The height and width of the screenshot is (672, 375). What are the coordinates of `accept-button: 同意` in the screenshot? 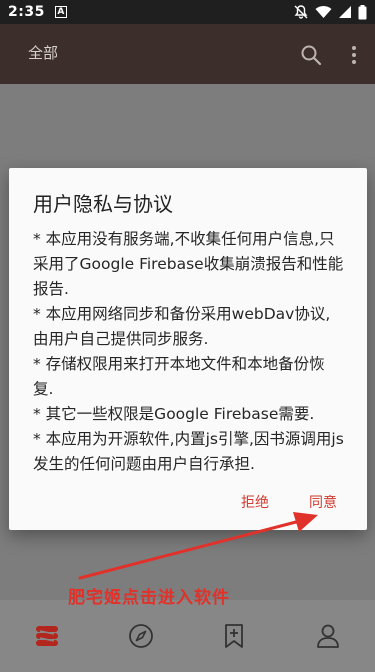 It's located at (323, 502).